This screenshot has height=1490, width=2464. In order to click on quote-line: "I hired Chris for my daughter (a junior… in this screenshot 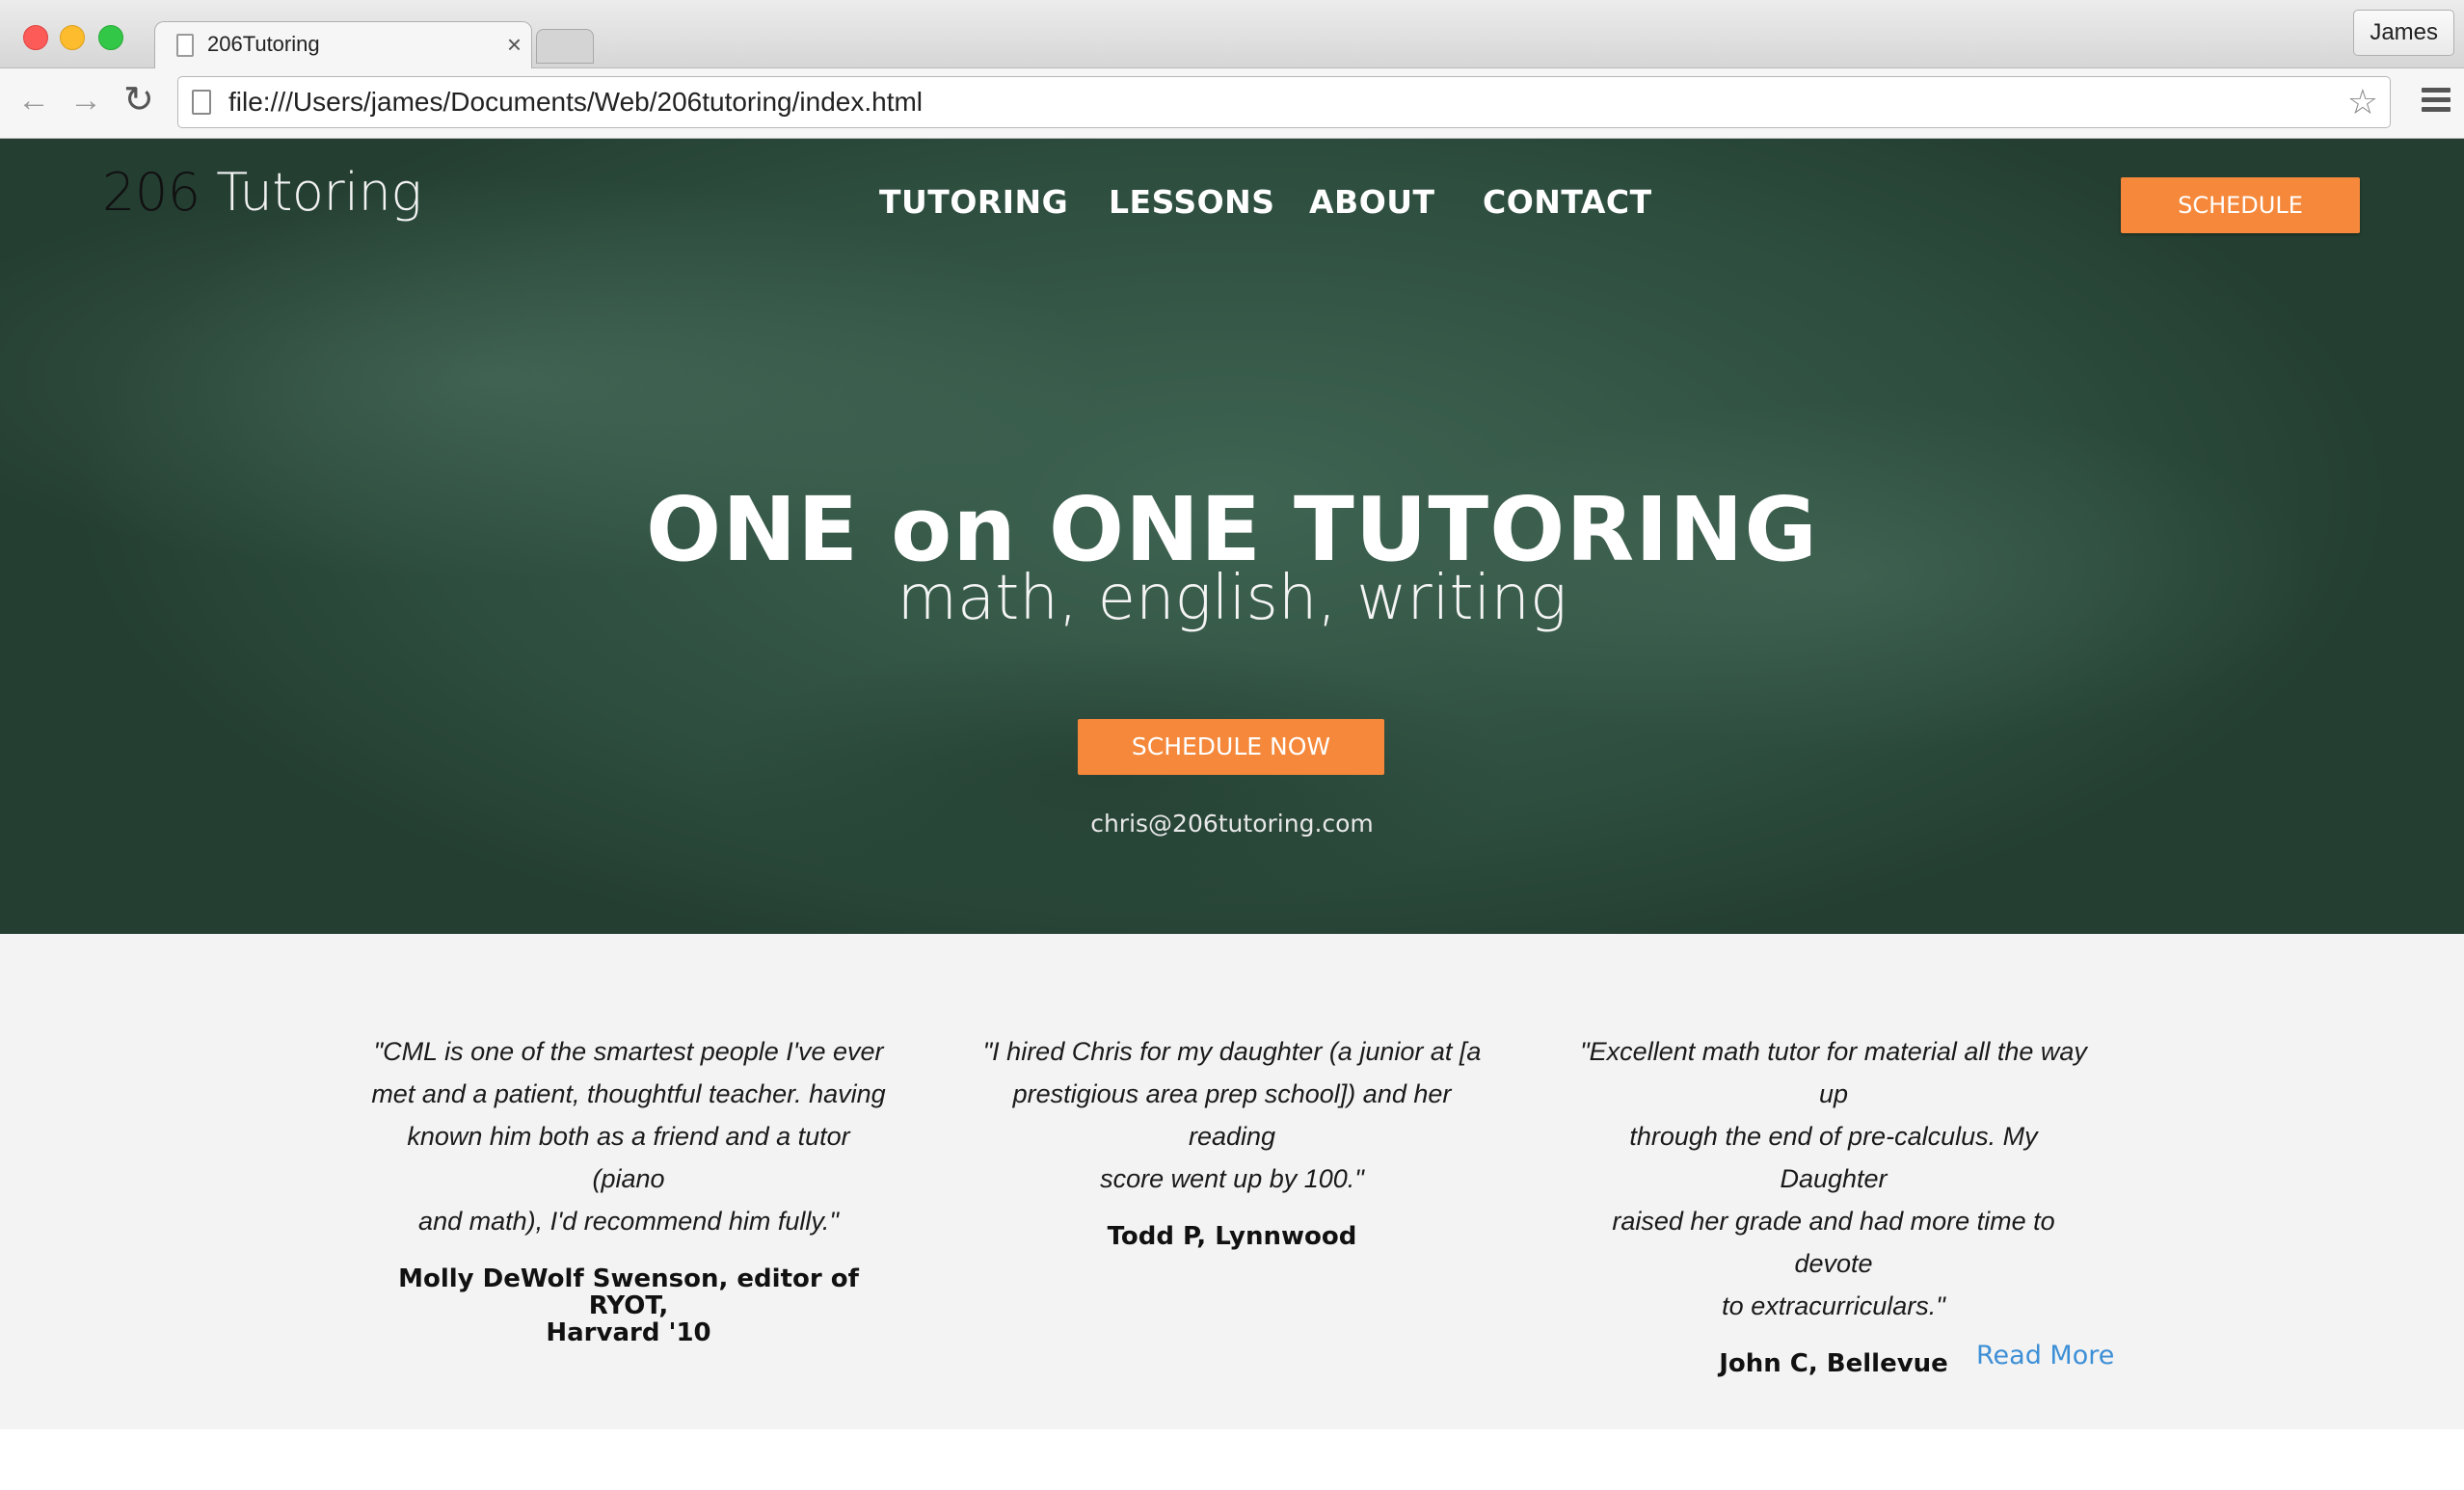, I will do `click(1232, 1051)`.